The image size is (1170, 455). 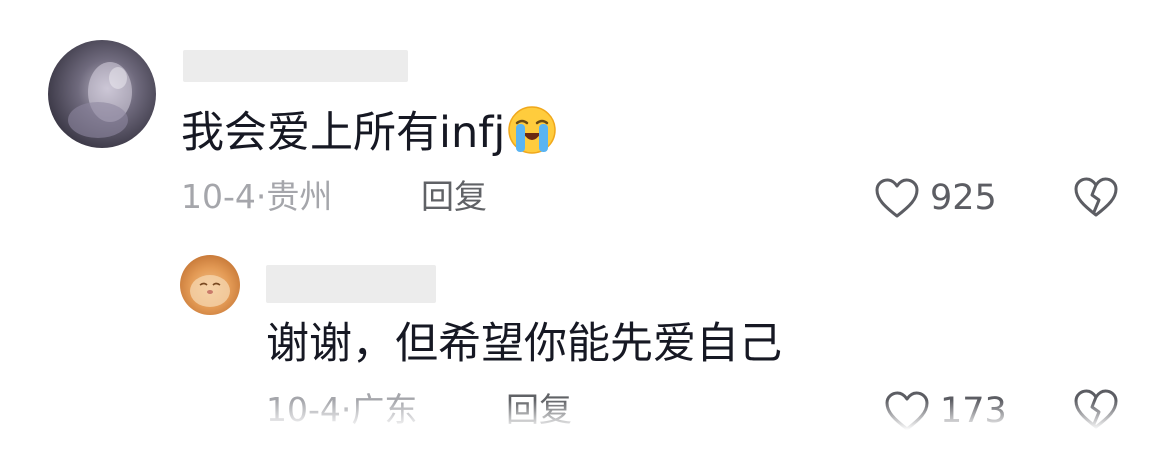 I want to click on comment-date: 10-4, so click(x=218, y=196).